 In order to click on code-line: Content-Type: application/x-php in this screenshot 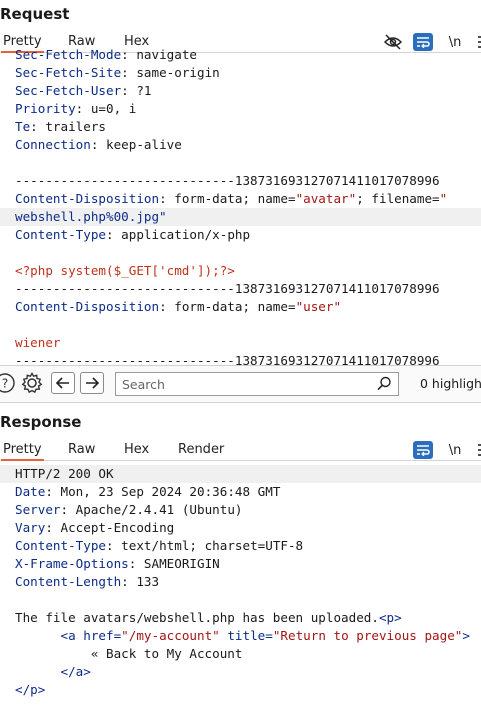, I will do `click(240, 235)`.